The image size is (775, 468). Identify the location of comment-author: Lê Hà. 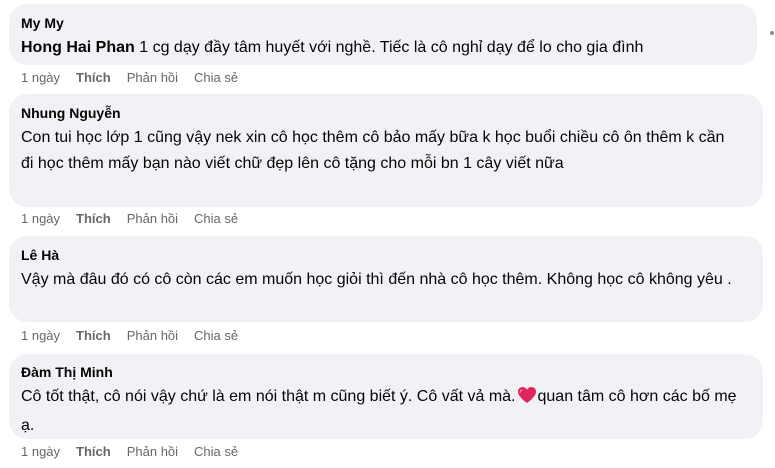
(386, 255).